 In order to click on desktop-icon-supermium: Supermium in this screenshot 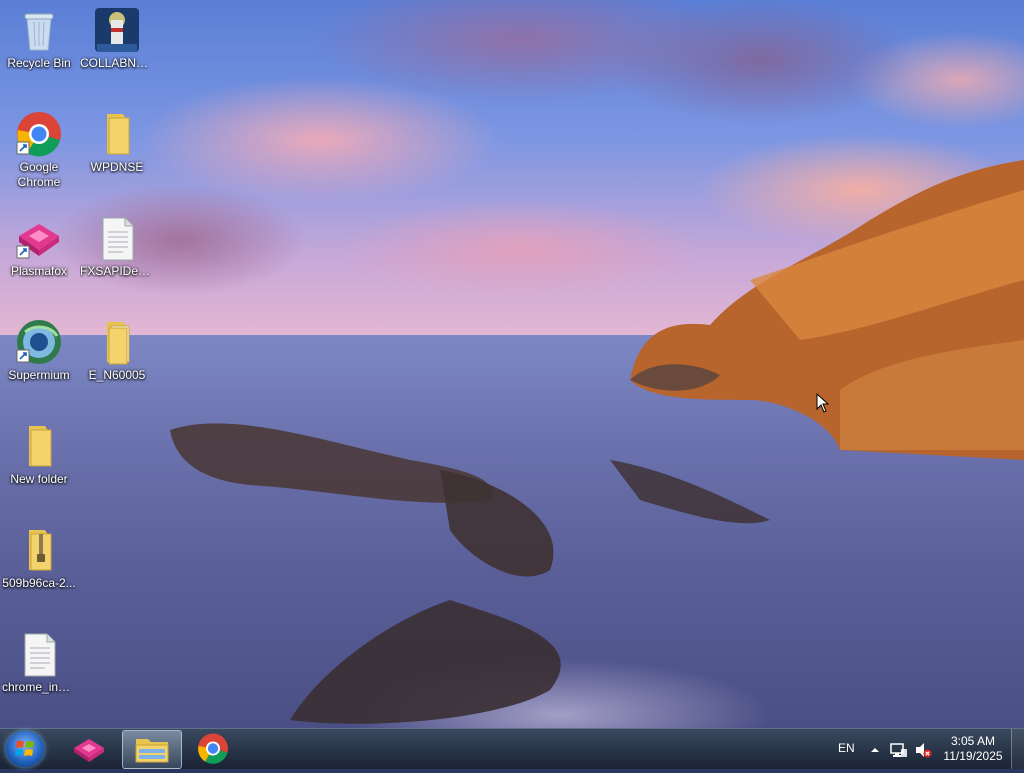, I will do `click(39, 350)`.